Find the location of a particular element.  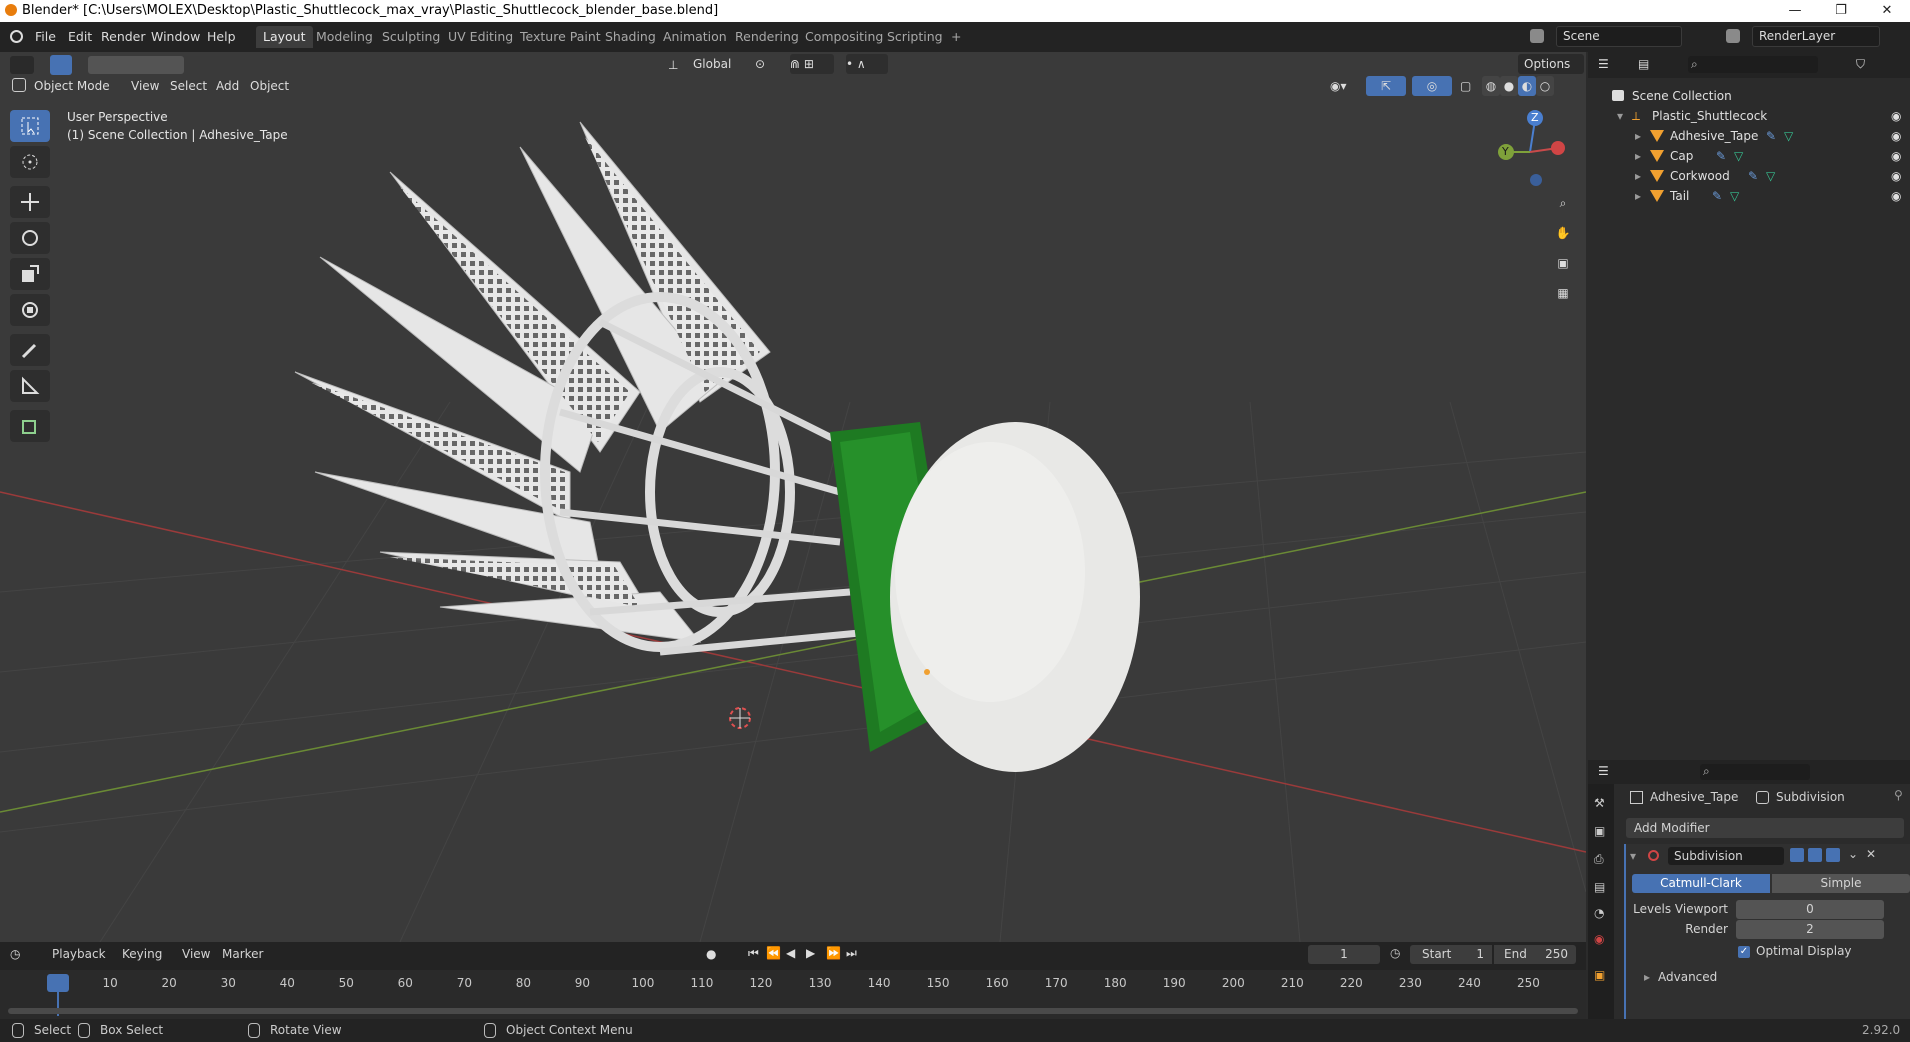

camera-view-icon: ▣ is located at coordinates (1563, 267).